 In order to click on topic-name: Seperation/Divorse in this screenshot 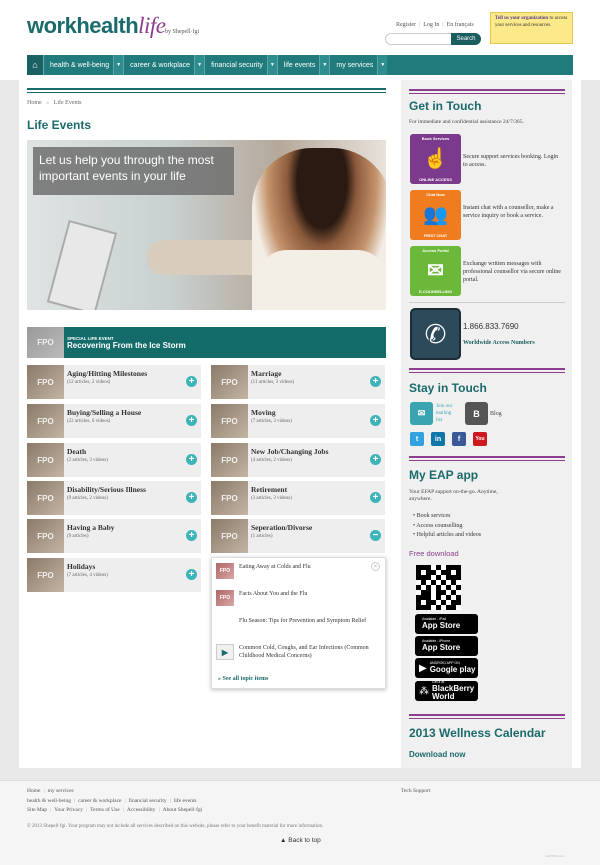, I will do `click(281, 527)`.